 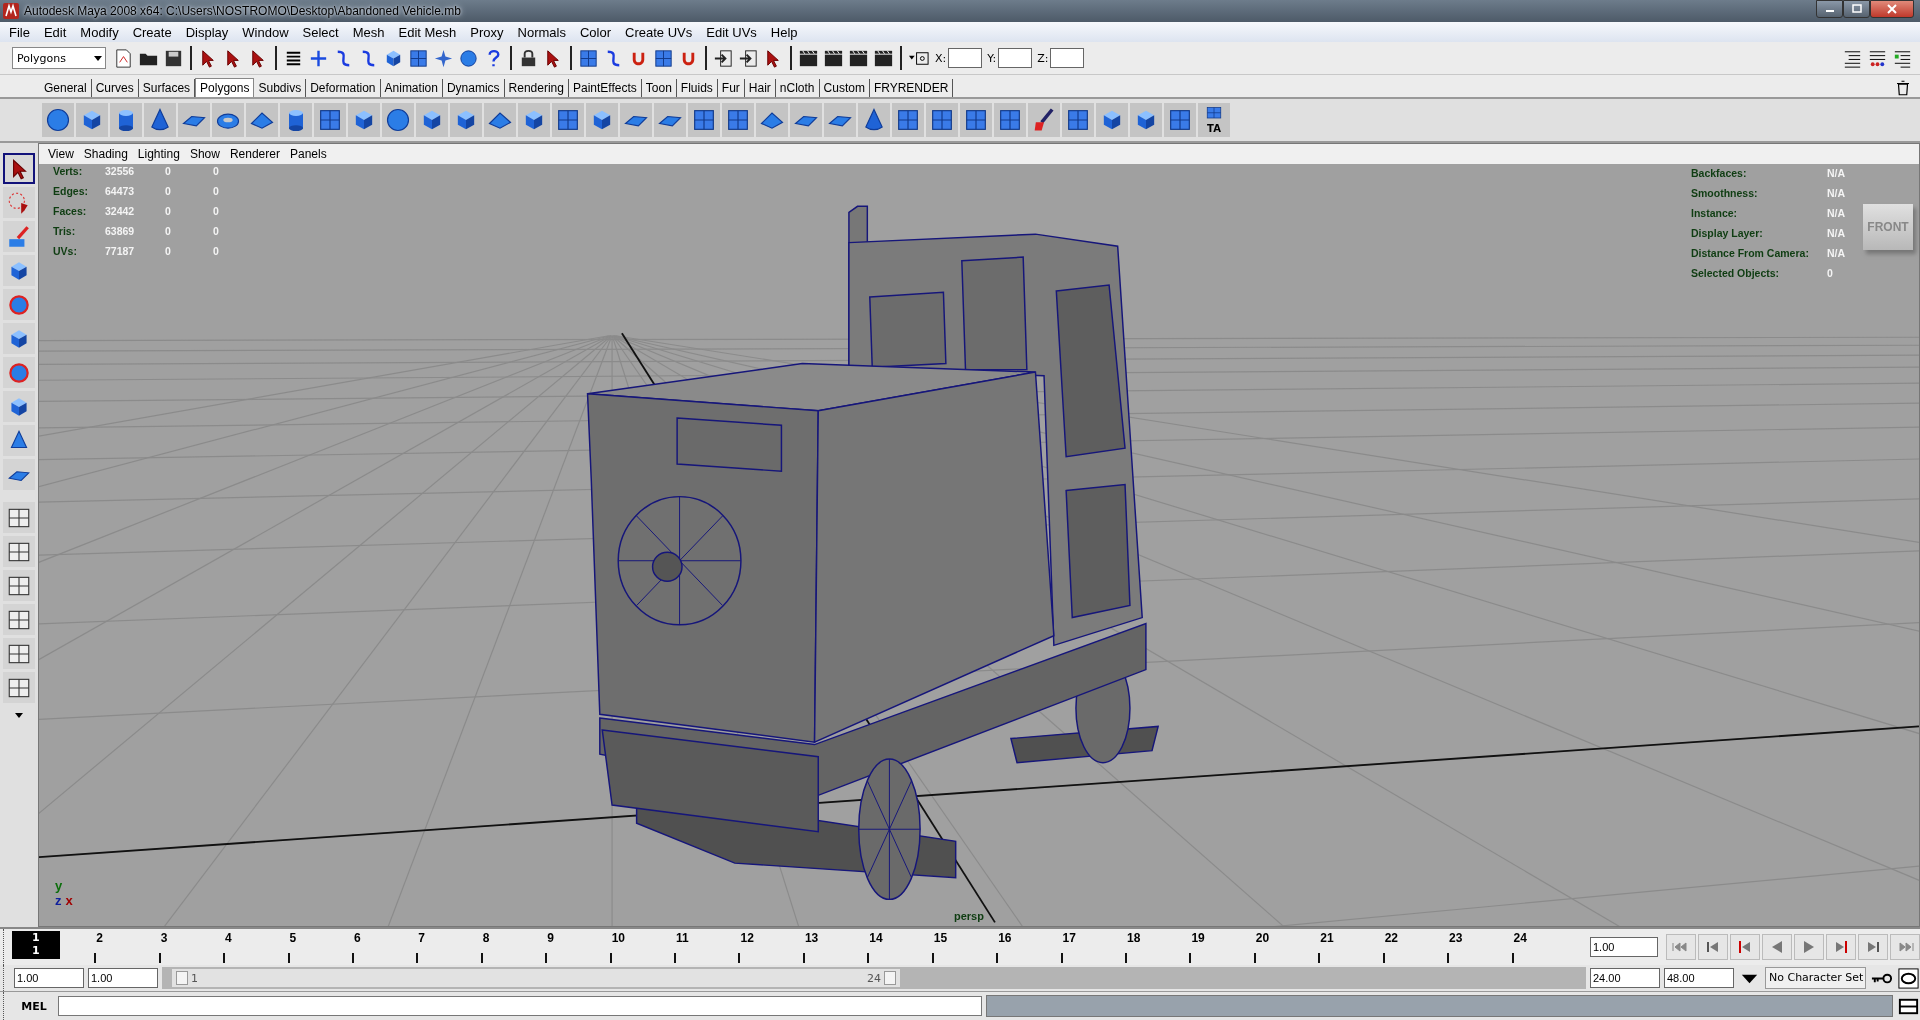 I want to click on panel-menu-item: View, so click(x=61, y=154).